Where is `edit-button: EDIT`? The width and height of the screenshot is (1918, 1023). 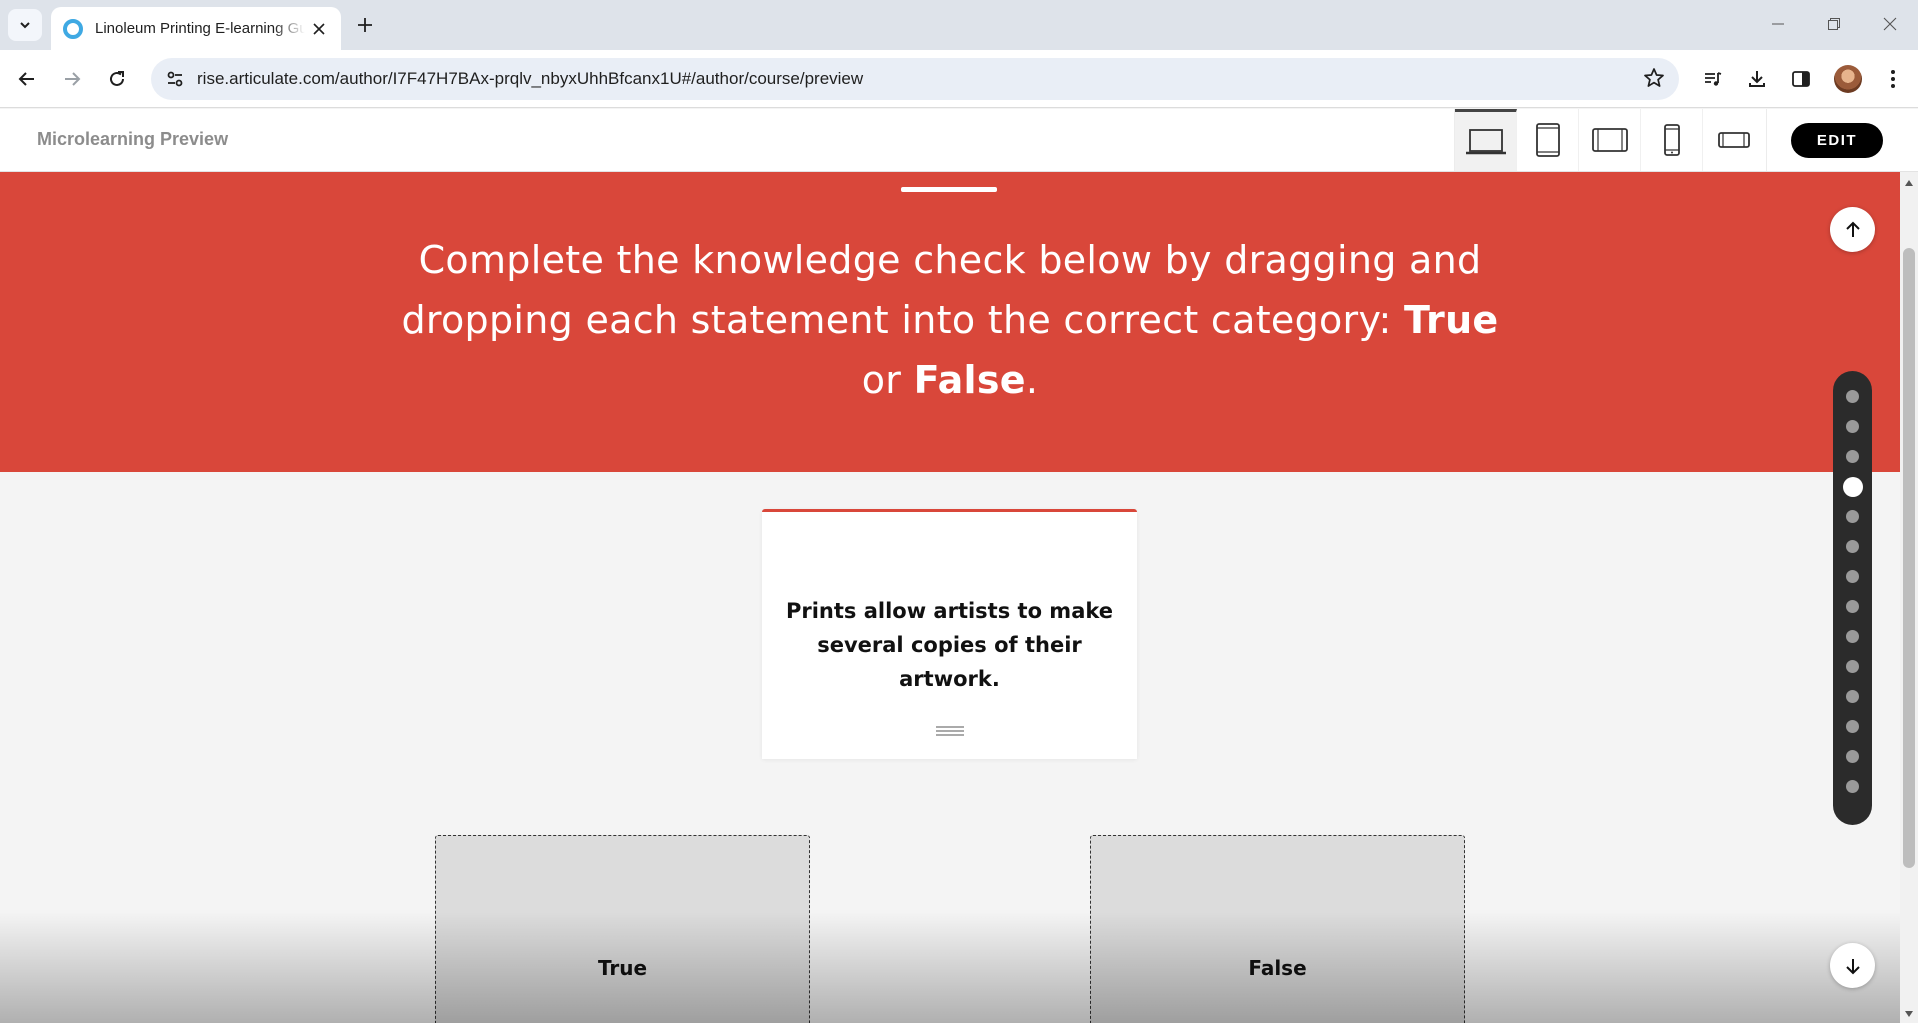
edit-button: EDIT is located at coordinates (1837, 140).